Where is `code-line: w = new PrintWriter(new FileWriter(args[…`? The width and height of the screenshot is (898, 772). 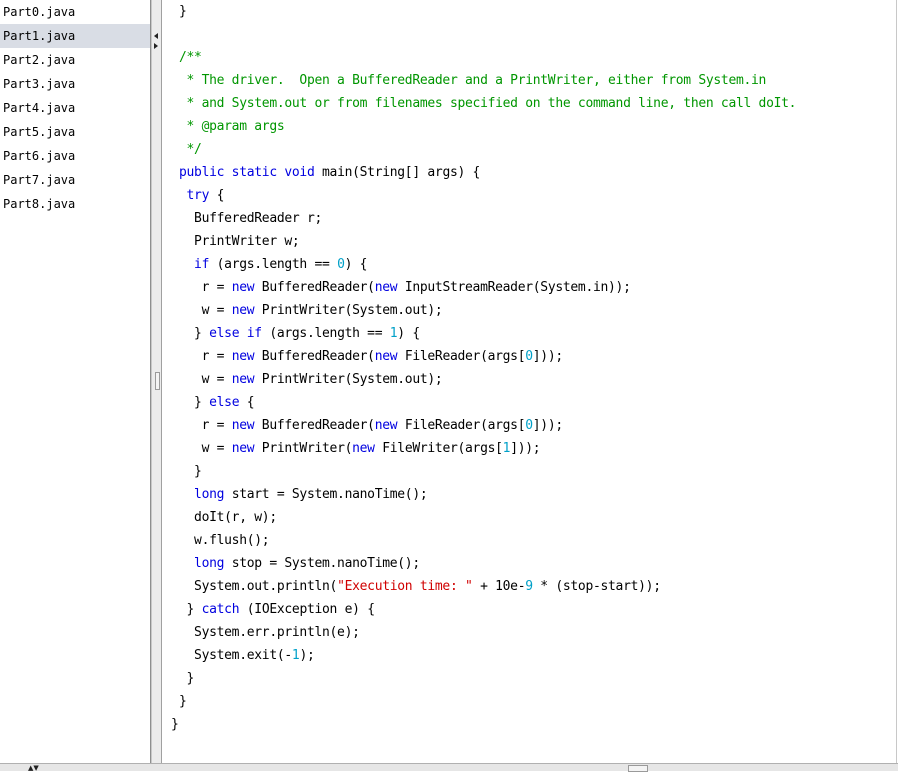 code-line: w = new PrintWriter(new FileWriter(args[… is located at coordinates (360, 448).